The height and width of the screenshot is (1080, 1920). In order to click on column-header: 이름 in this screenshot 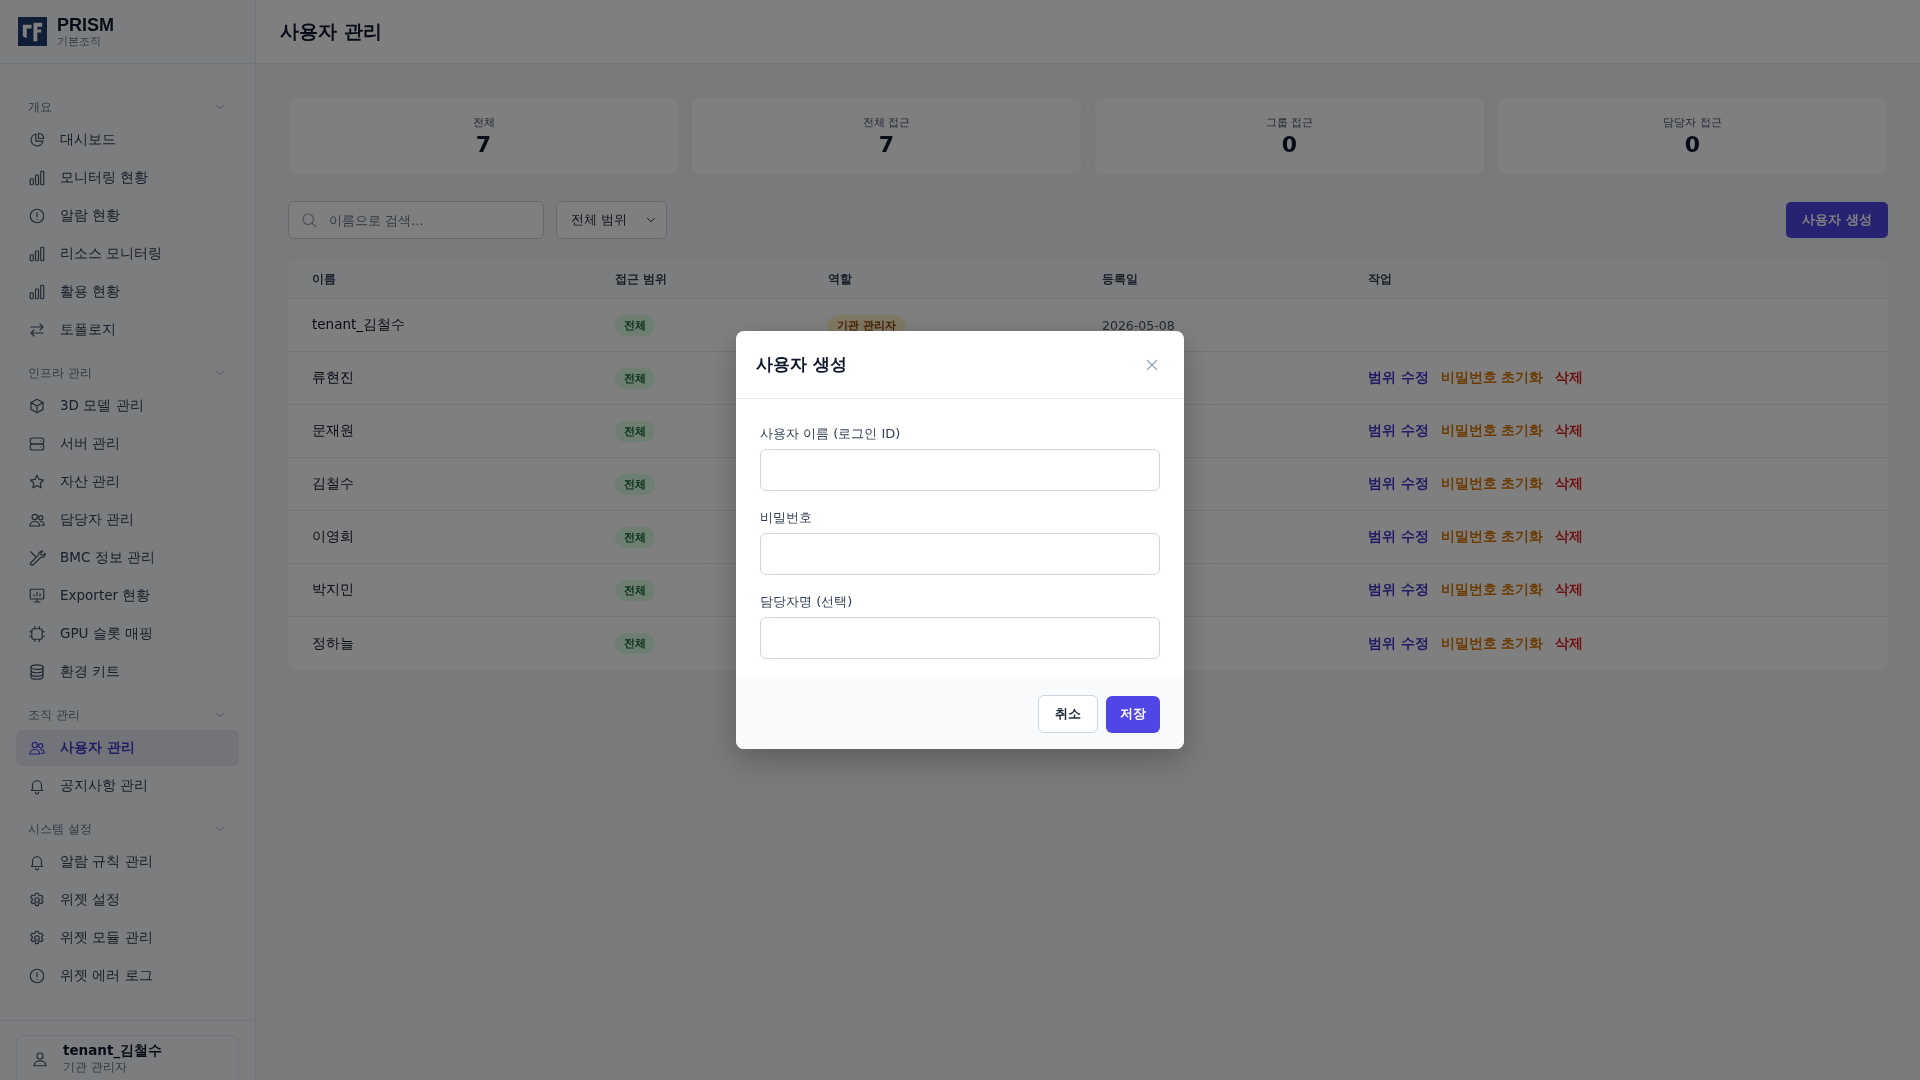, I will do `click(324, 279)`.